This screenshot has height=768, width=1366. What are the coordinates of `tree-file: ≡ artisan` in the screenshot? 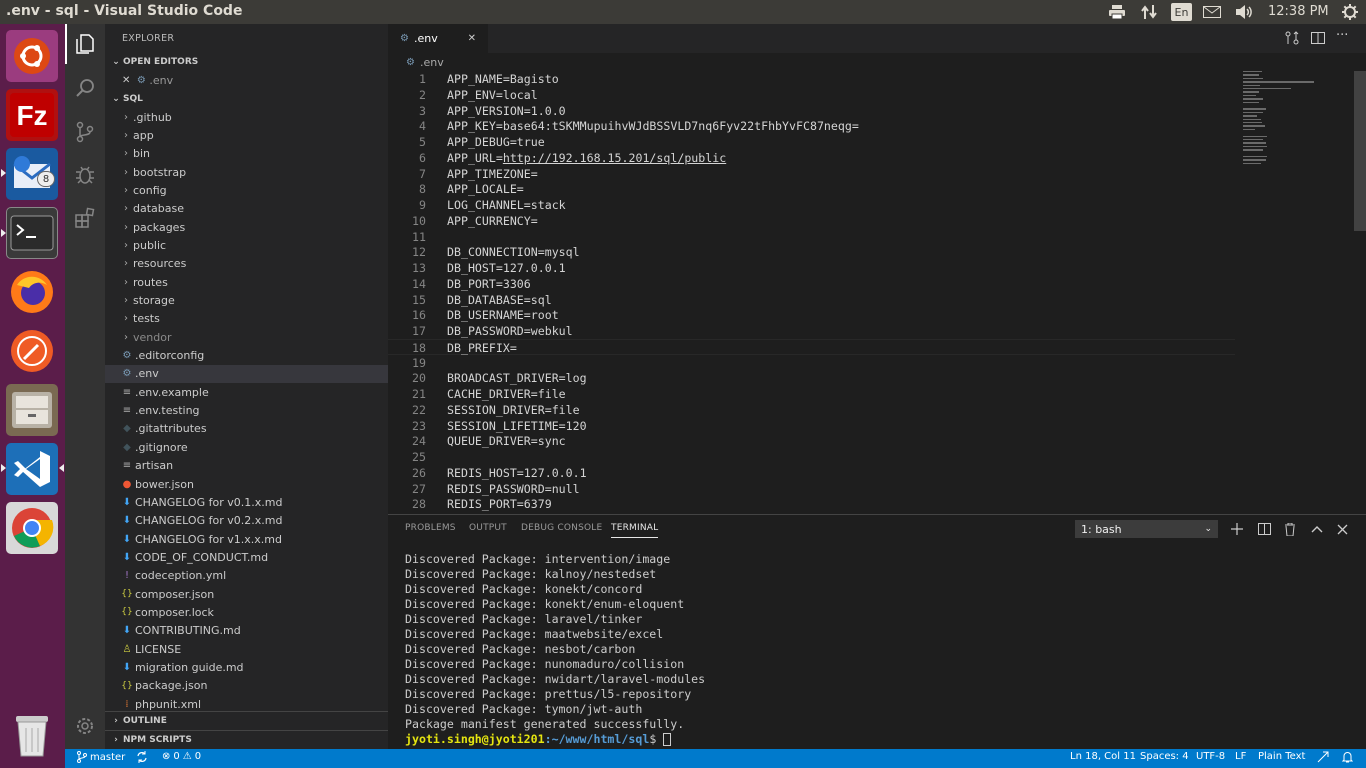 It's located at (246, 466).